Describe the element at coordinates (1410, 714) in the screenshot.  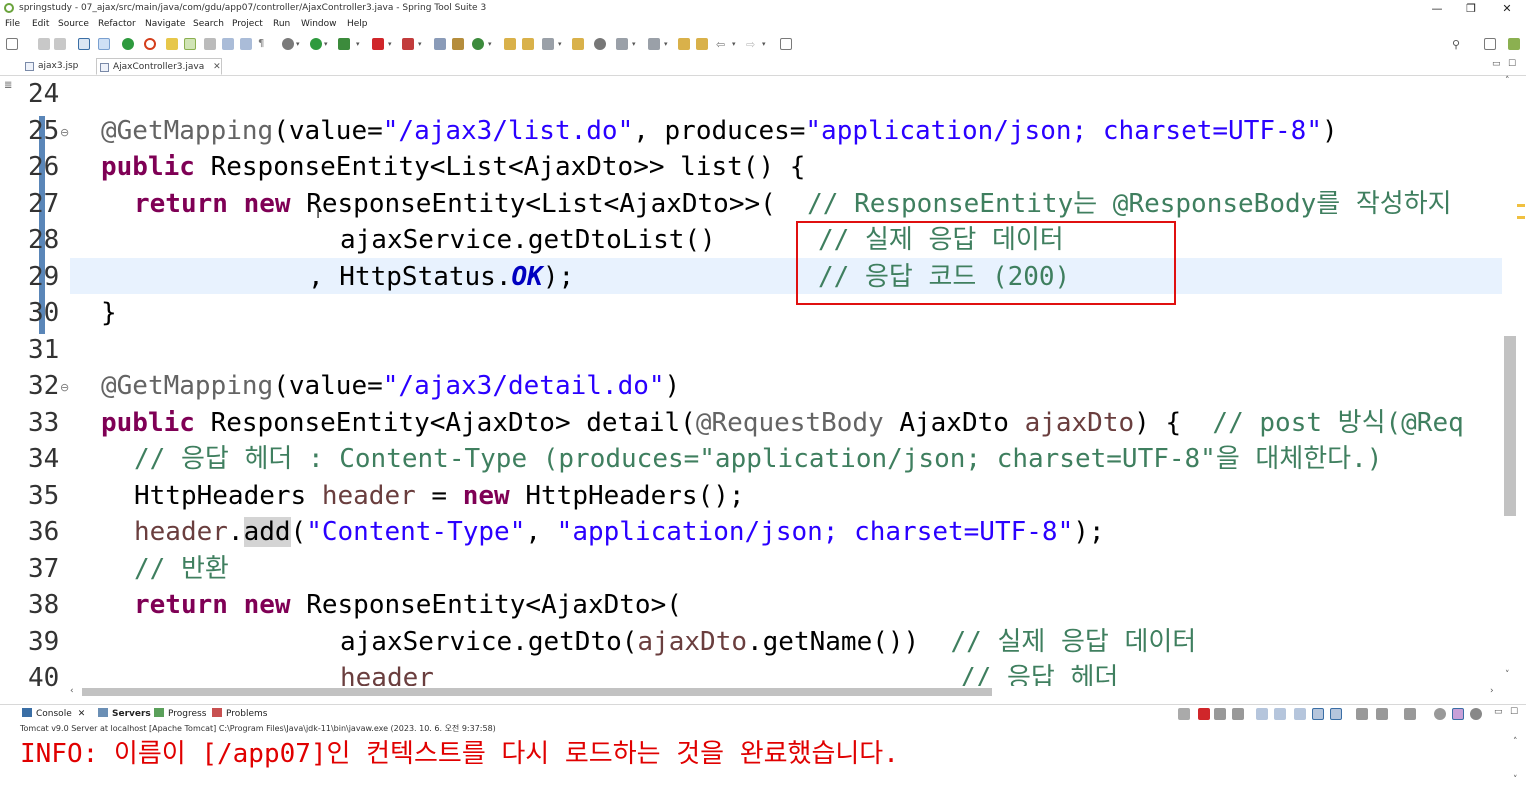
I see `open-console-icon` at that location.